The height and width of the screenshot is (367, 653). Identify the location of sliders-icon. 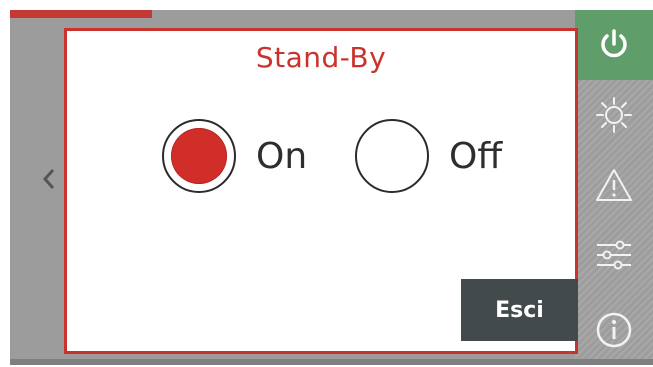
(614, 255).